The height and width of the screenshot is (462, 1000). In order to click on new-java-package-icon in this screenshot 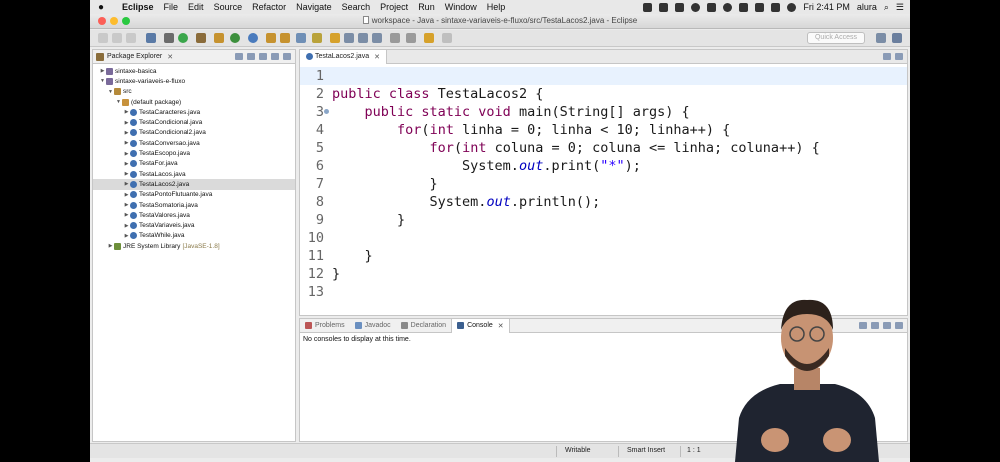, I will do `click(235, 38)`.